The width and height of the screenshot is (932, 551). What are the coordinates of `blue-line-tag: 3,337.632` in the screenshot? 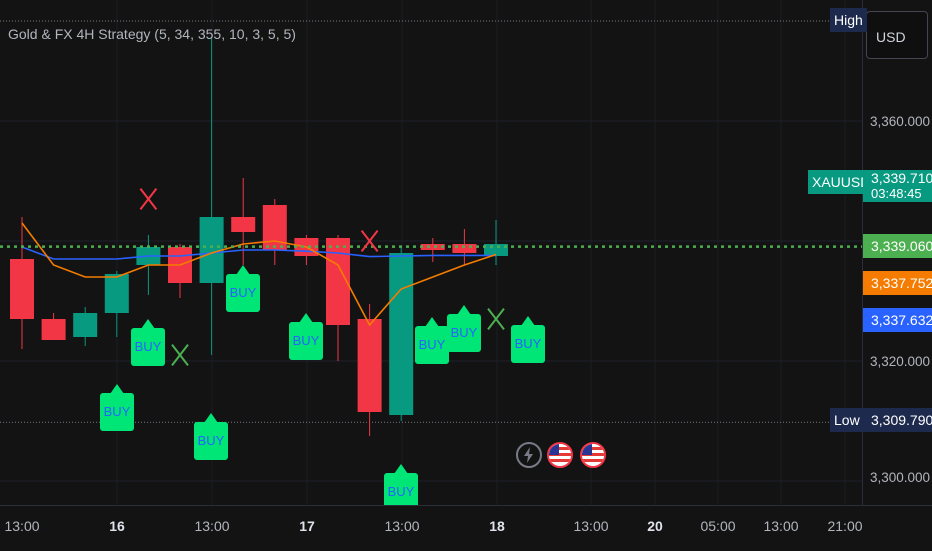 It's located at (897, 320).